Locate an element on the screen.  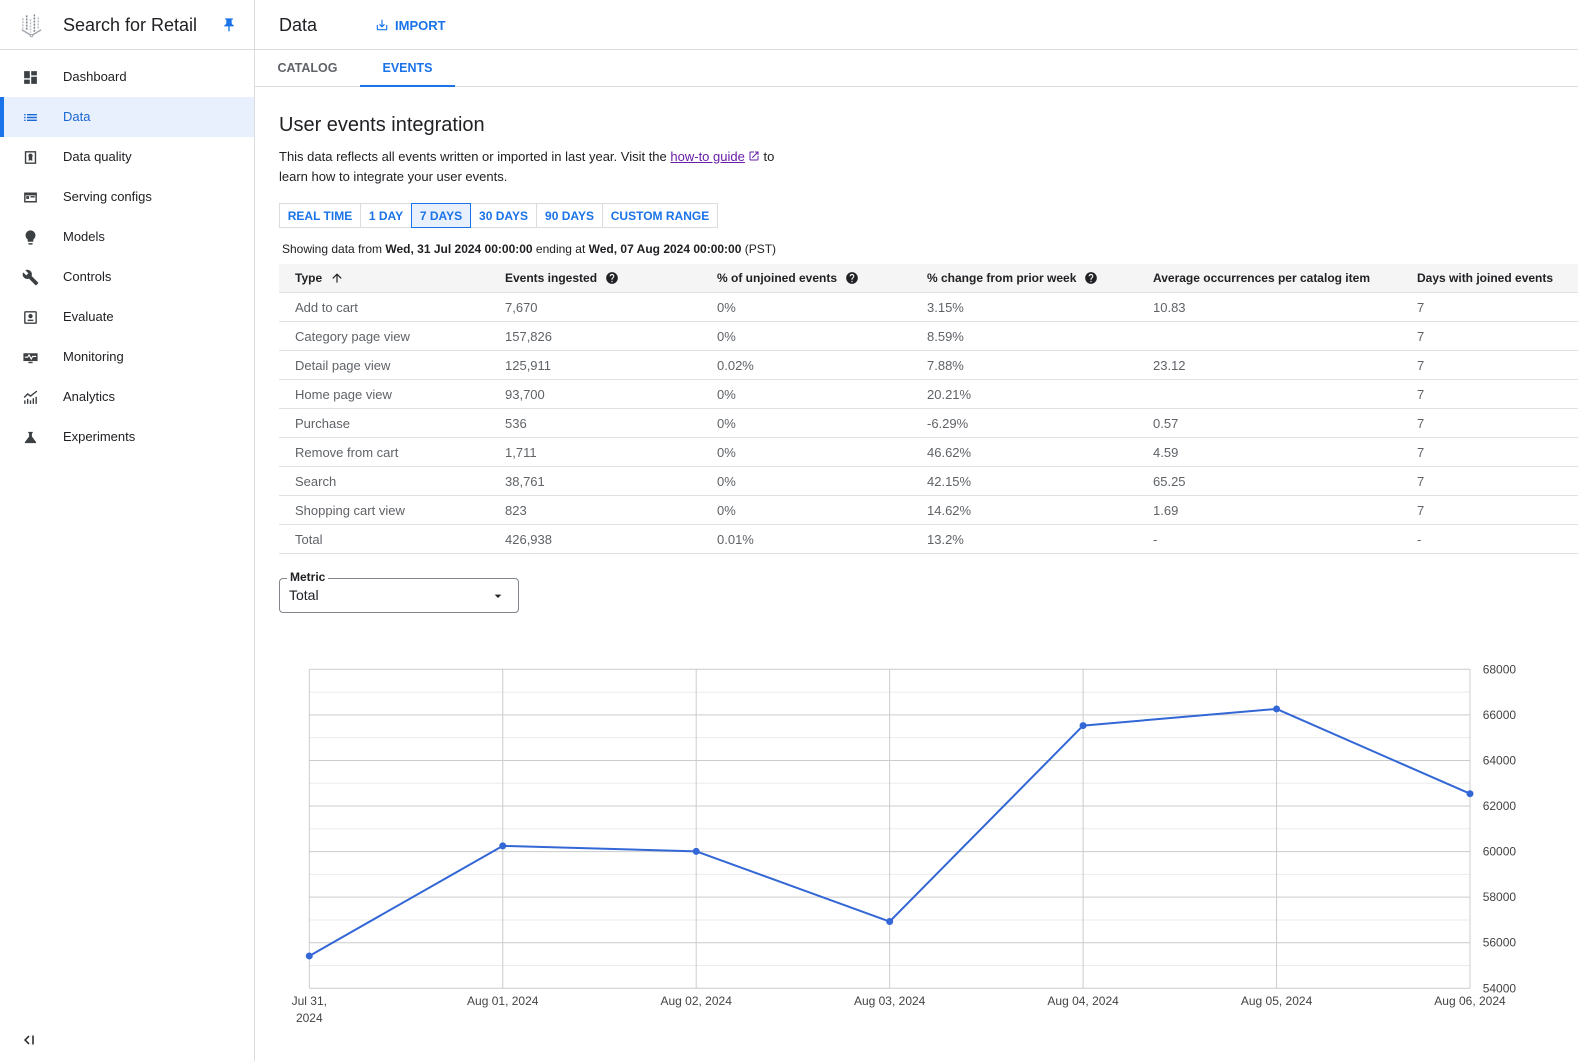
sidebar-item-label: Evaluate is located at coordinates (88, 316).